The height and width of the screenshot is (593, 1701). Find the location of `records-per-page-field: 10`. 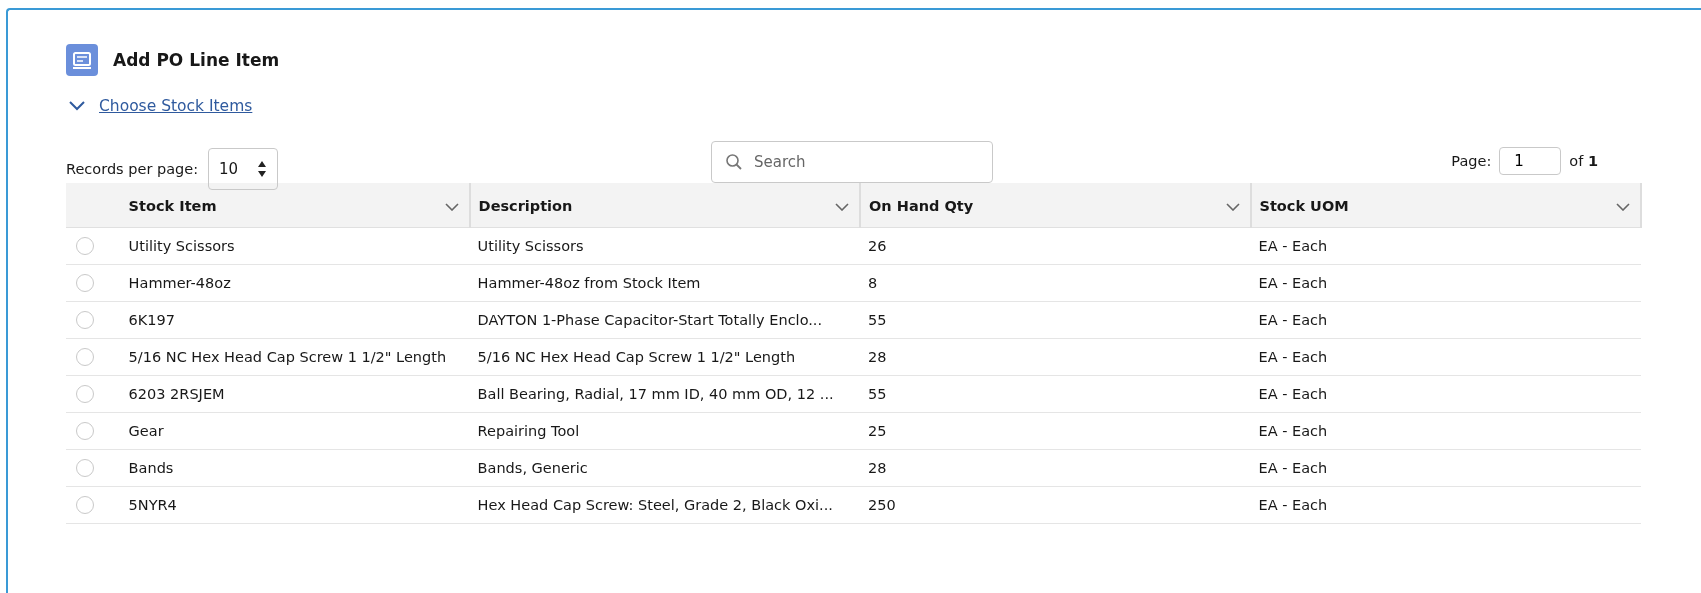

records-per-page-field: 10 is located at coordinates (243, 169).